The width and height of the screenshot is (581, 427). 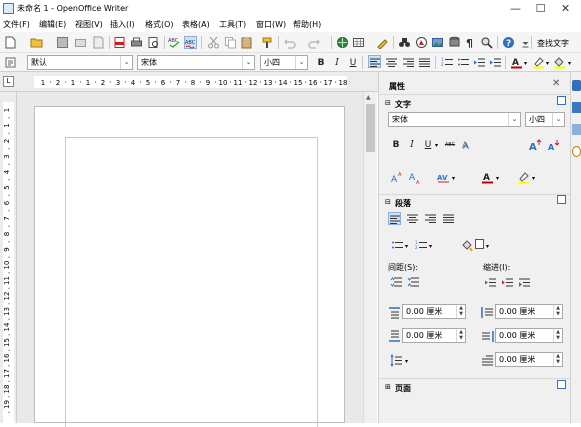 I want to click on zoom-icon, so click(x=486, y=42).